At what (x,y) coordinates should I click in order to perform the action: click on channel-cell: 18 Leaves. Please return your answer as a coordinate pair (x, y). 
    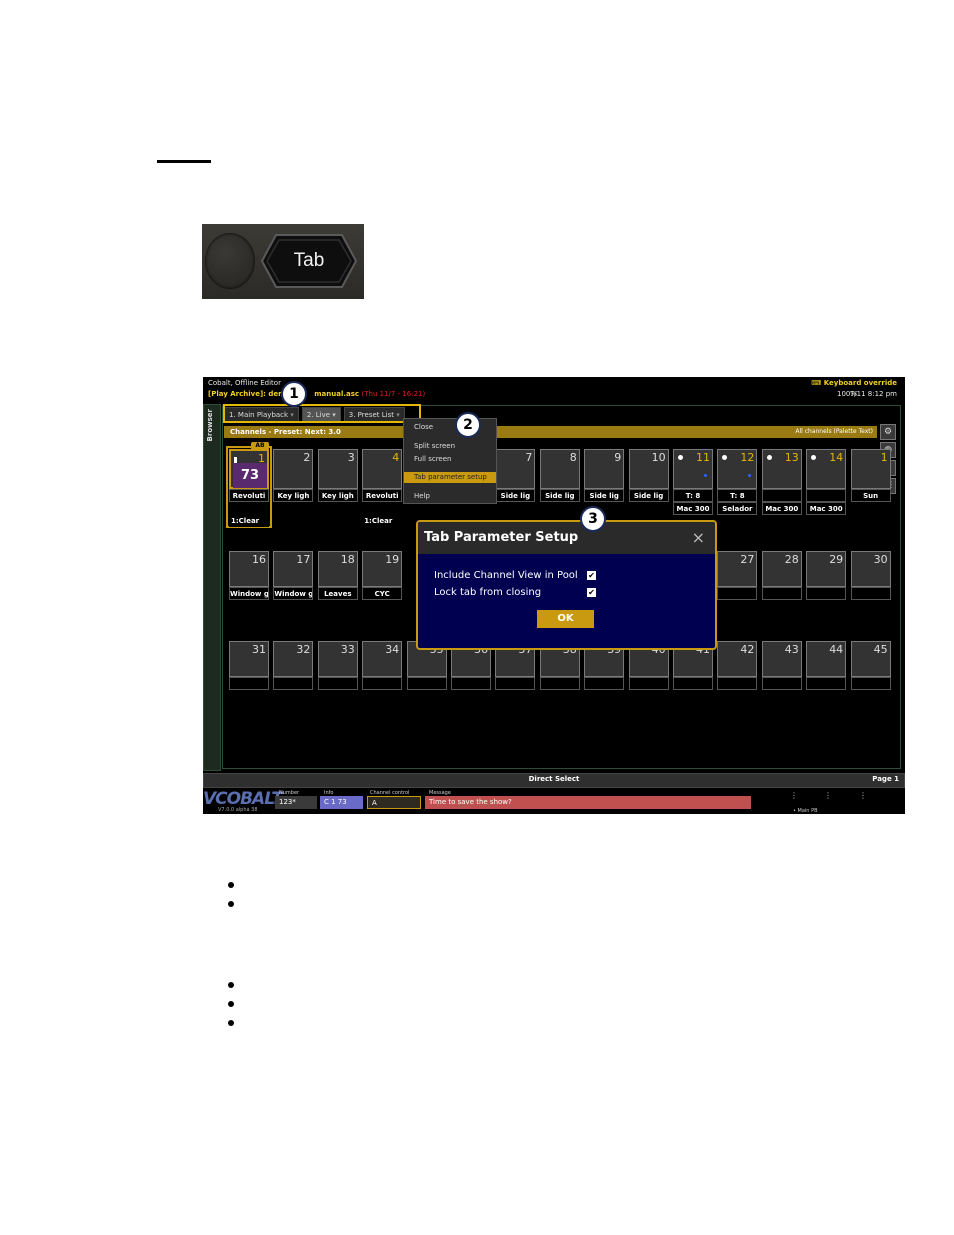
    Looking at the image, I should click on (337, 589).